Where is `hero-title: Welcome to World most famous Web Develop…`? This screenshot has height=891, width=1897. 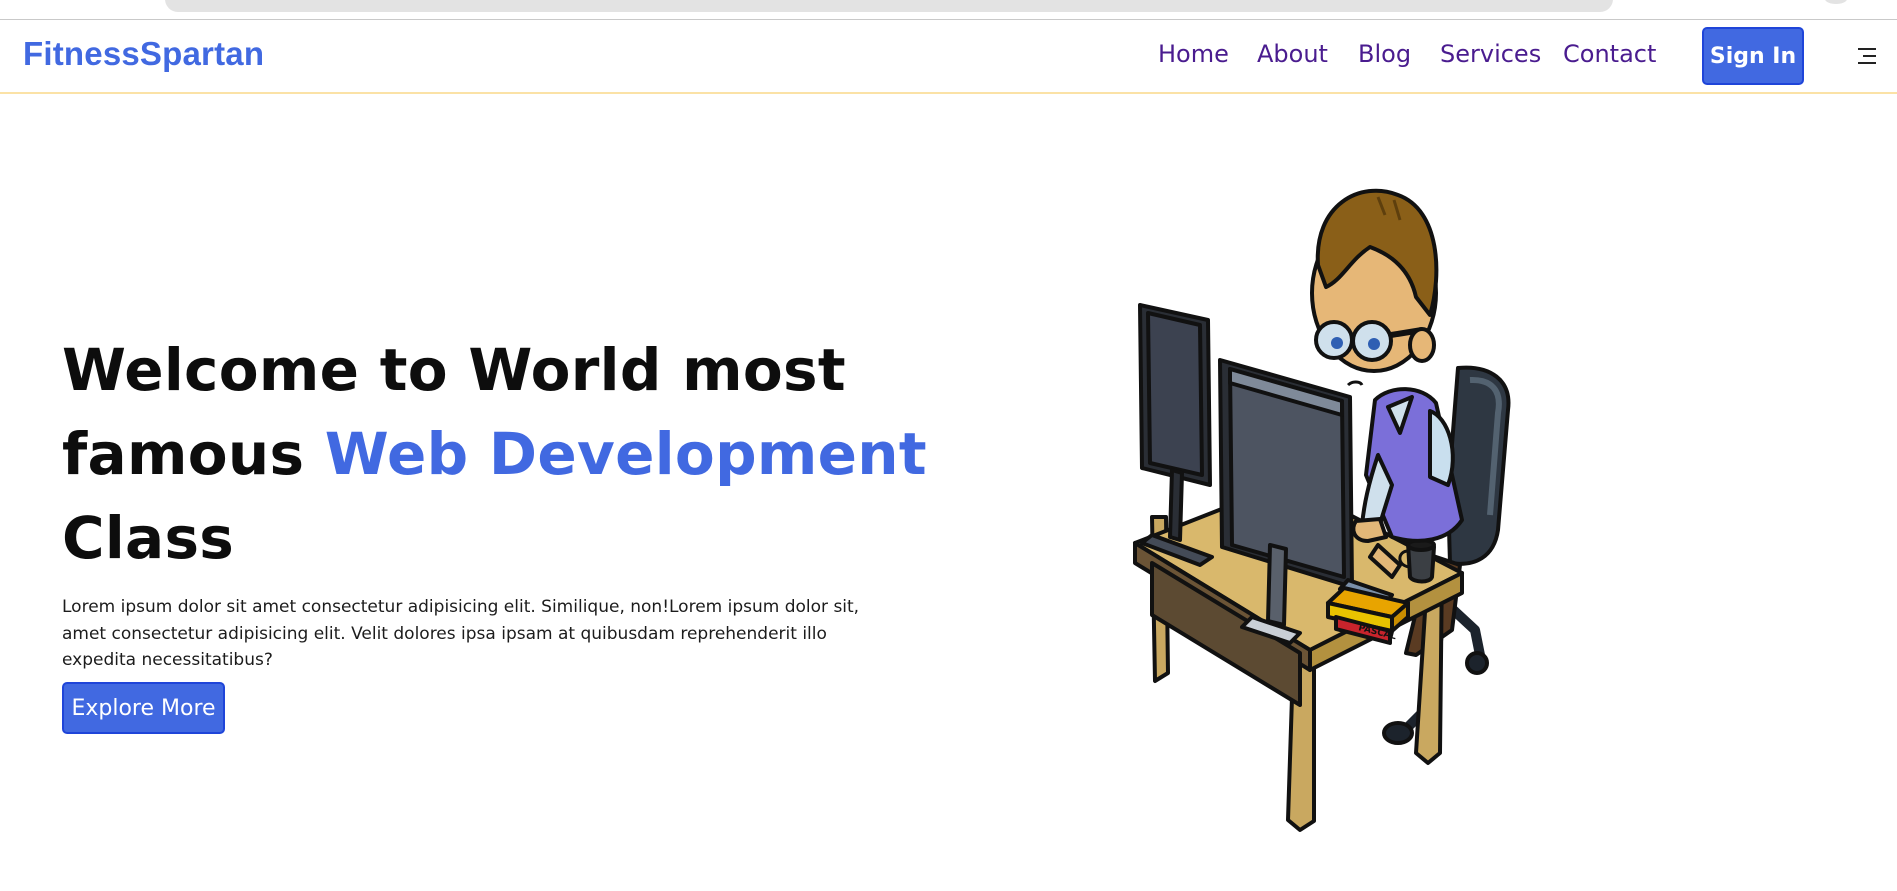 hero-title: Welcome to World most famous Web Develop… is located at coordinates (502, 454).